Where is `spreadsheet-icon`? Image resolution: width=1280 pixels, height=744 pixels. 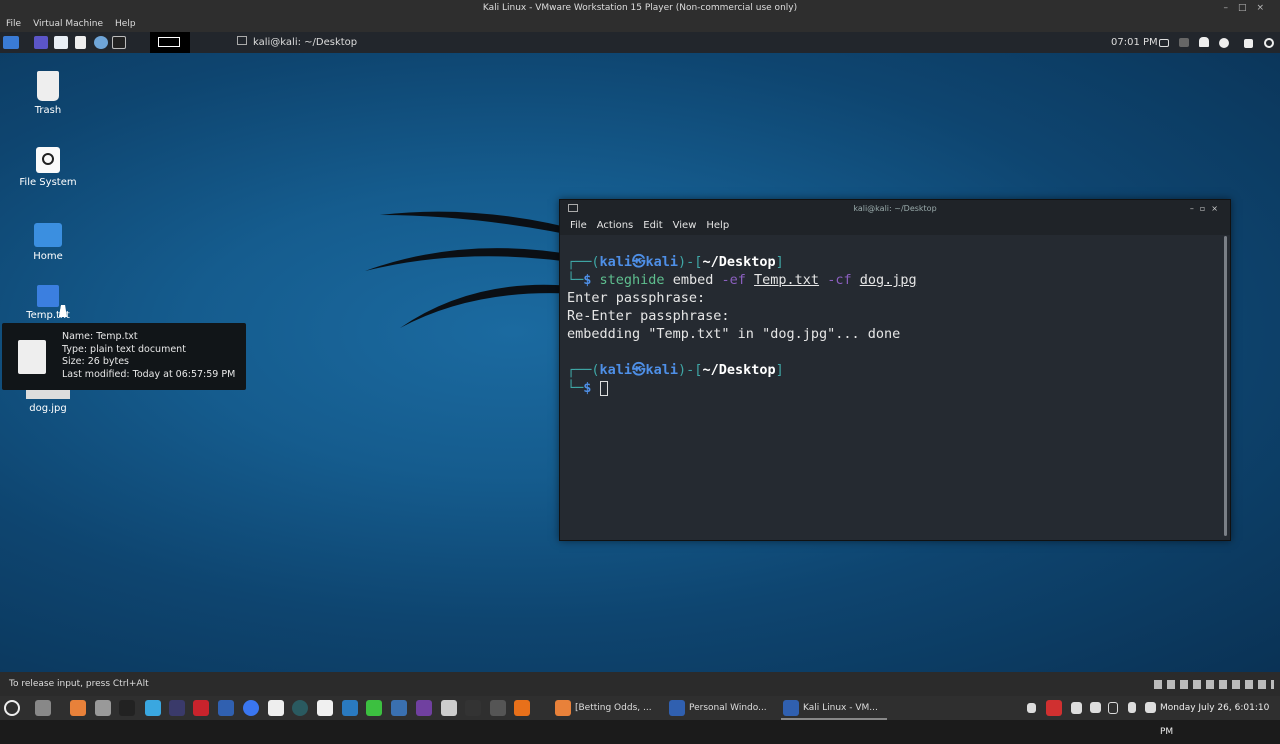
spreadsheet-icon is located at coordinates (374, 708).